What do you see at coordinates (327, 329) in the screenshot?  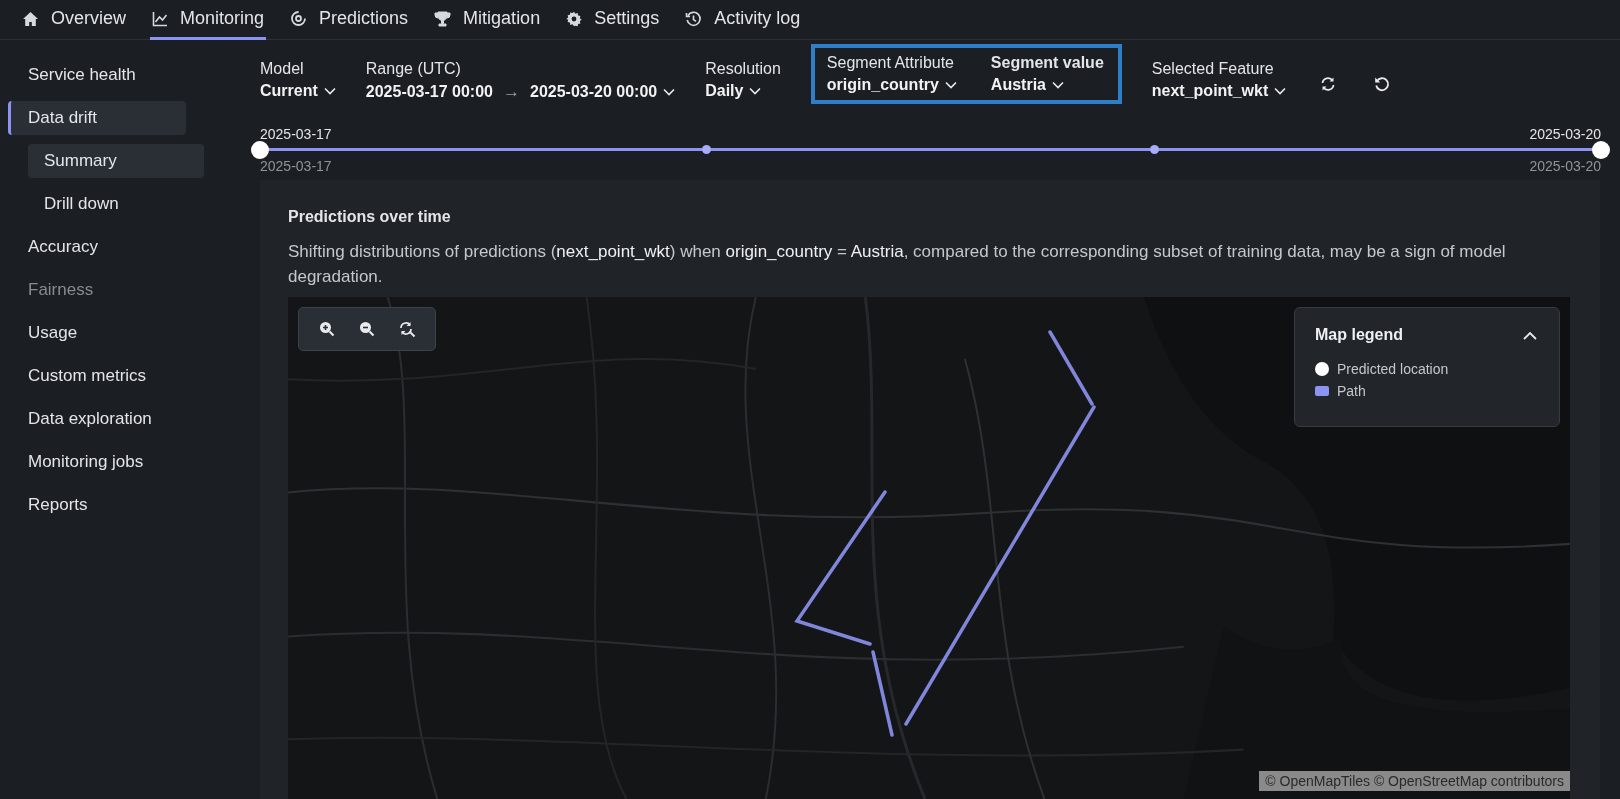 I see `zoom-in-icon` at bounding box center [327, 329].